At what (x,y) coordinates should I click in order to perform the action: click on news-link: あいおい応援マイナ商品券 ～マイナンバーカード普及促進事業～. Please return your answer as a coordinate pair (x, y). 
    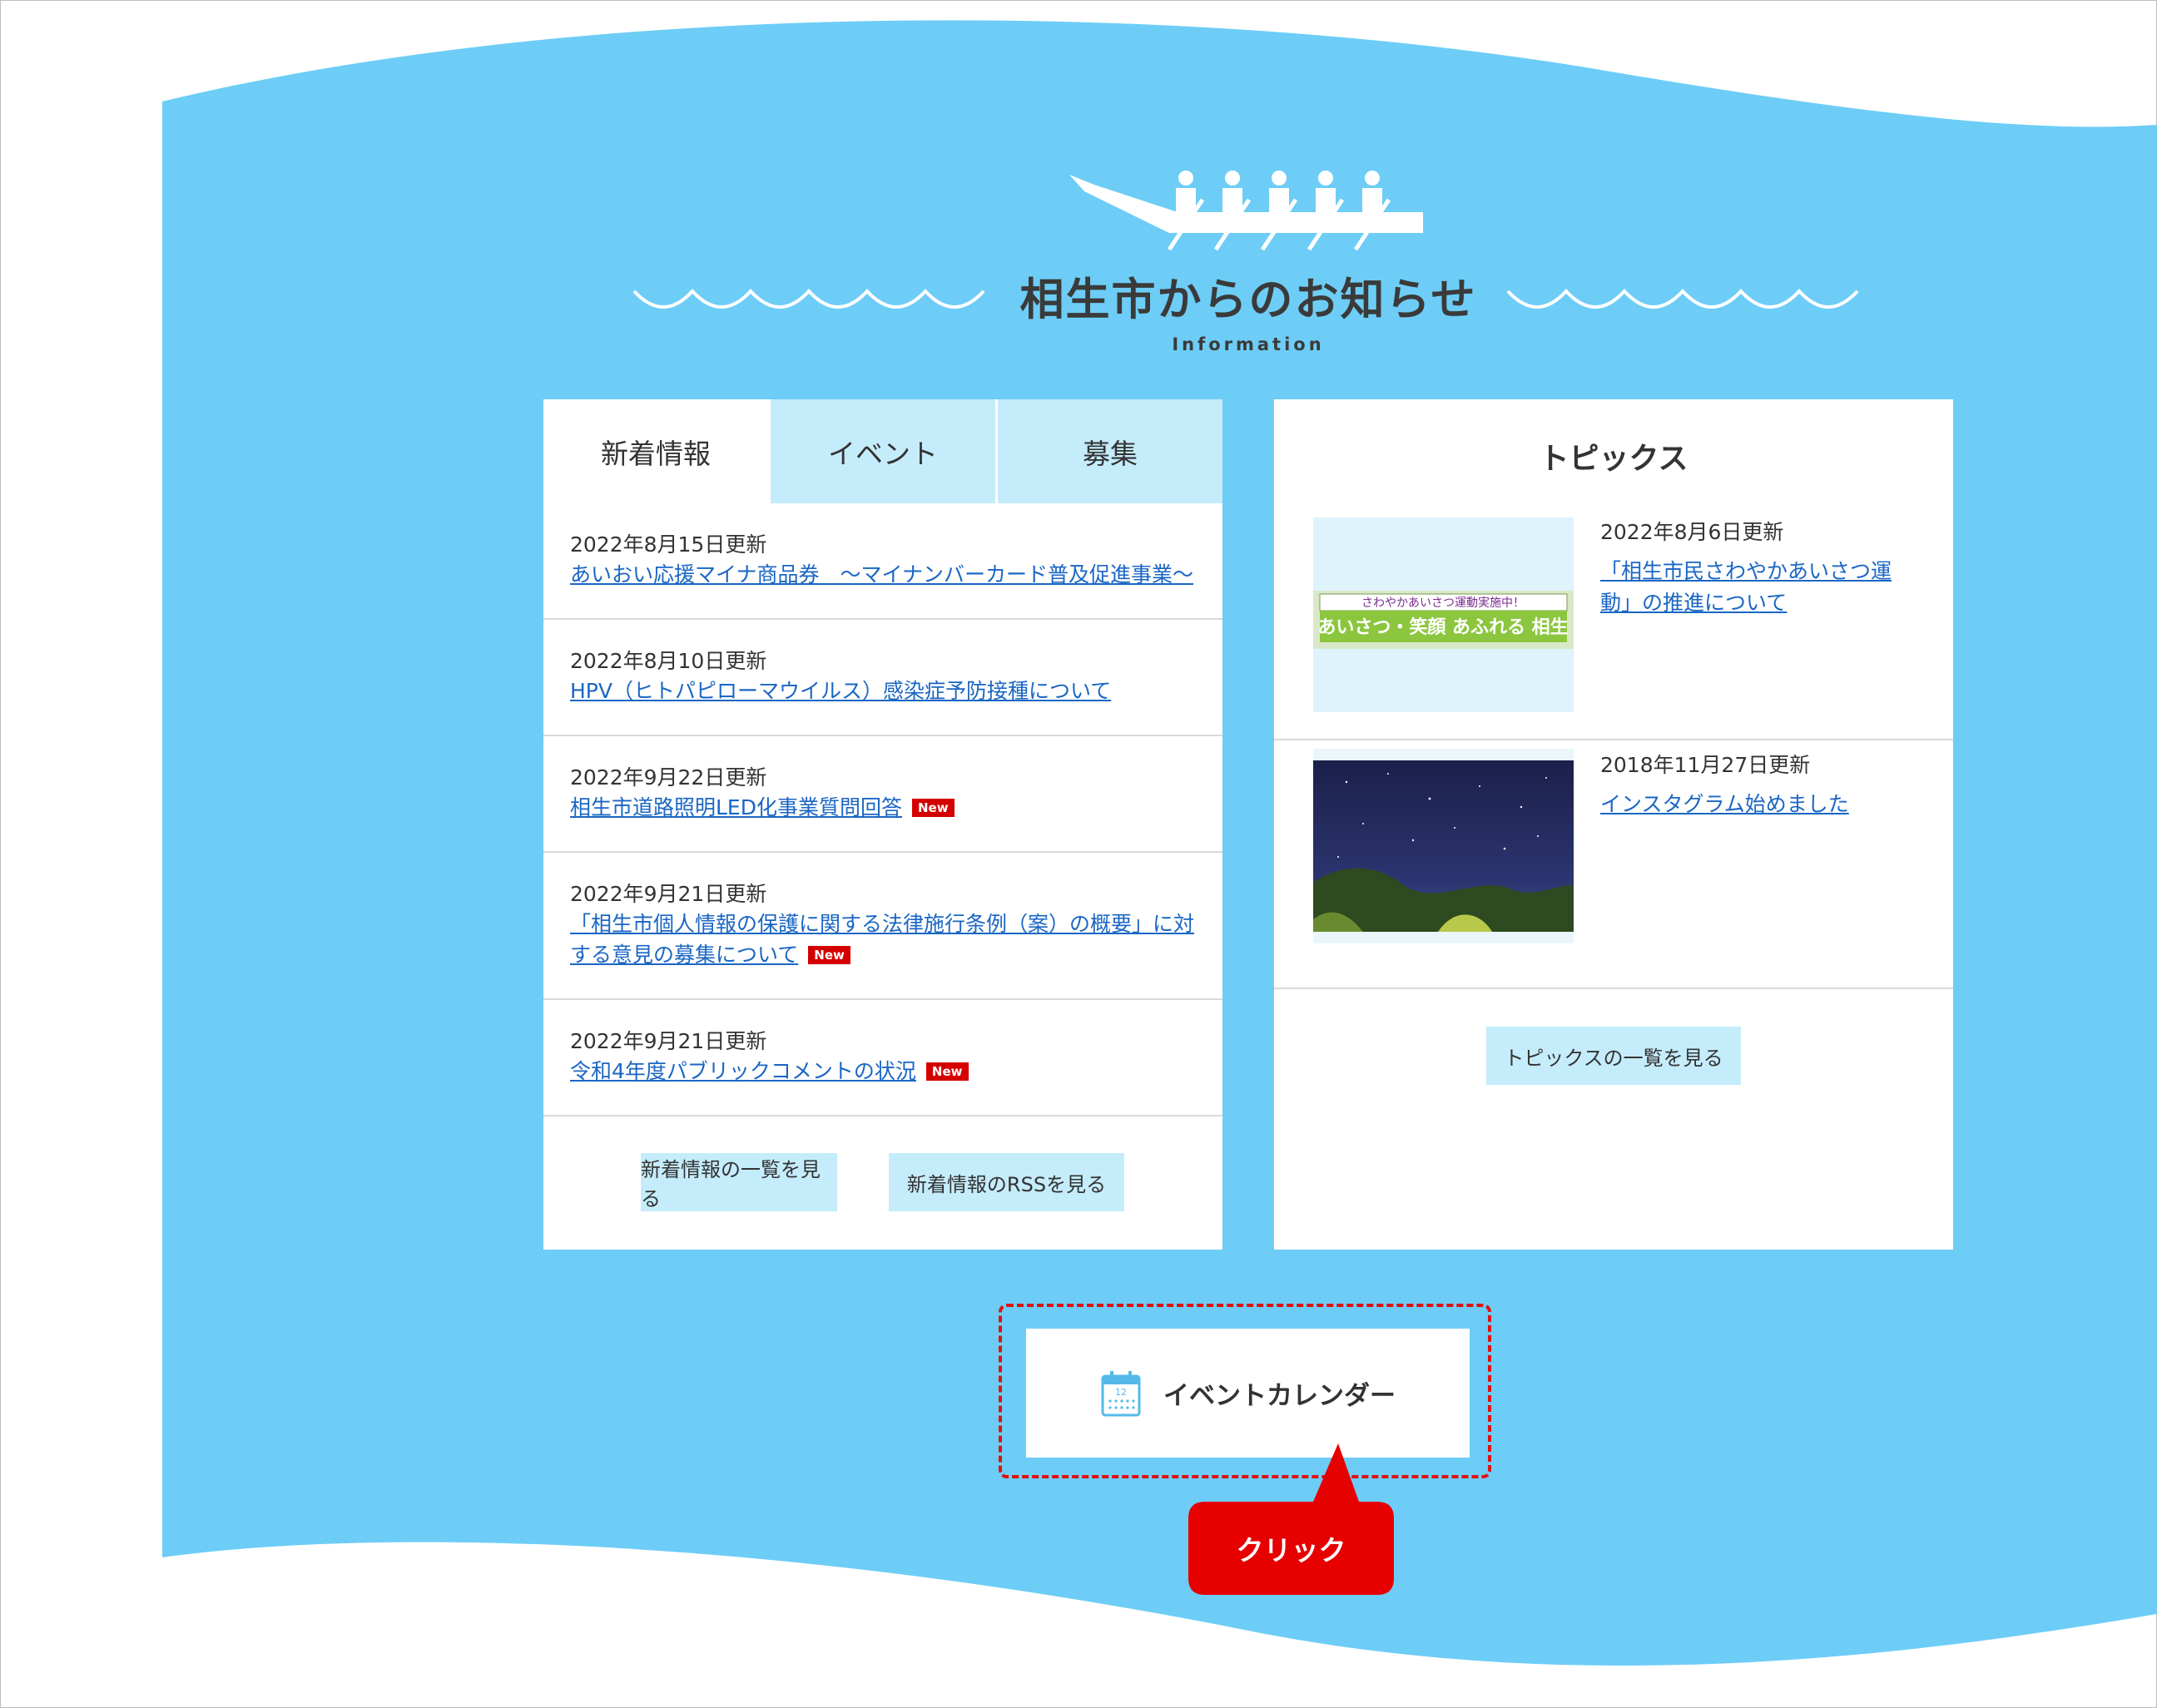
    Looking at the image, I should click on (886, 574).